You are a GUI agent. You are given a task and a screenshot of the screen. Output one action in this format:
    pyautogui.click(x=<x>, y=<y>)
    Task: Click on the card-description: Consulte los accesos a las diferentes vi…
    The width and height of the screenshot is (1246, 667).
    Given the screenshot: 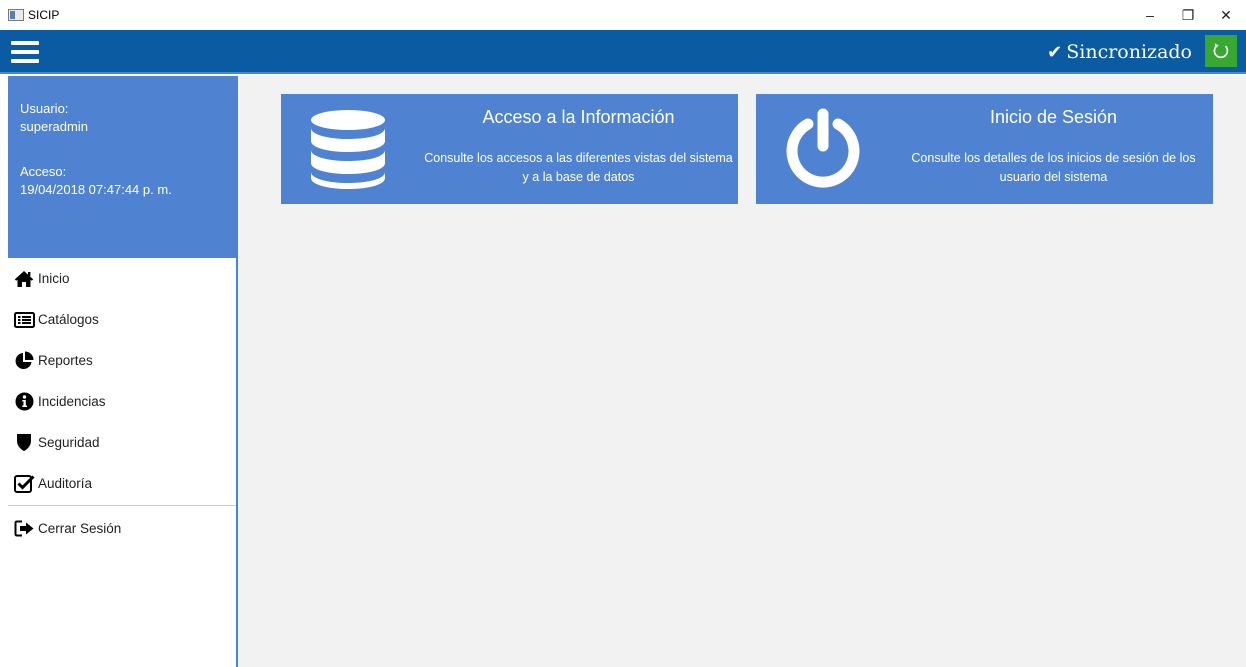 What is the action you would take?
    pyautogui.click(x=578, y=167)
    